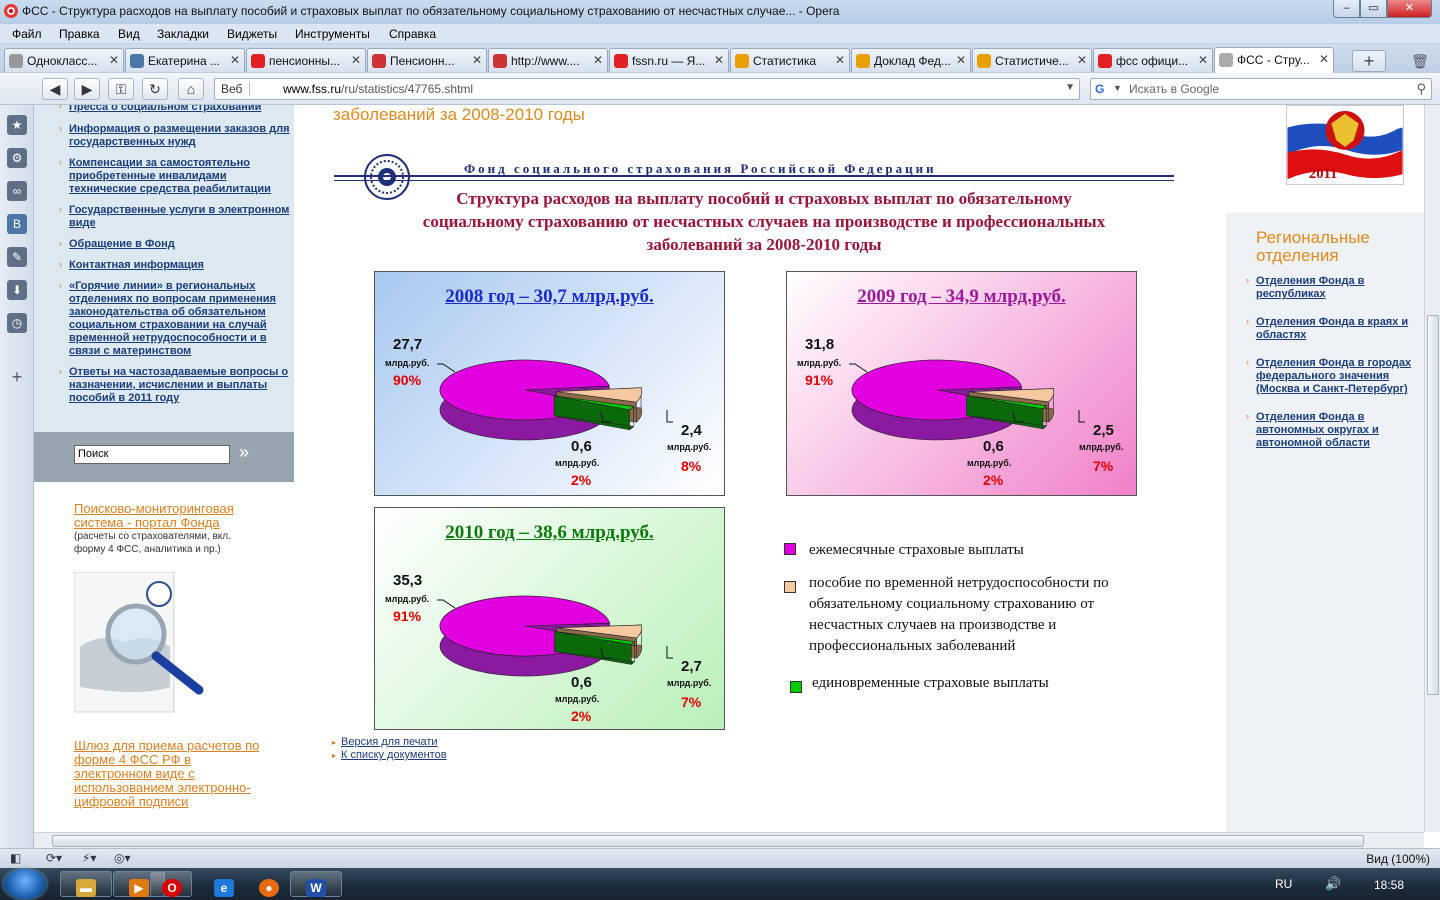 This screenshot has width=1440, height=900. What do you see at coordinates (332, 34) in the screenshot?
I see `menu-tools: Инструменты` at bounding box center [332, 34].